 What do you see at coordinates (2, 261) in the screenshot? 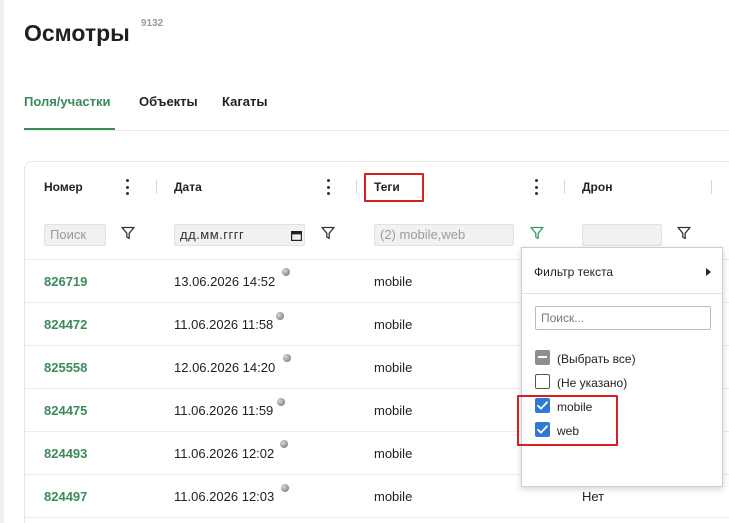
I see `left-edge-strip` at bounding box center [2, 261].